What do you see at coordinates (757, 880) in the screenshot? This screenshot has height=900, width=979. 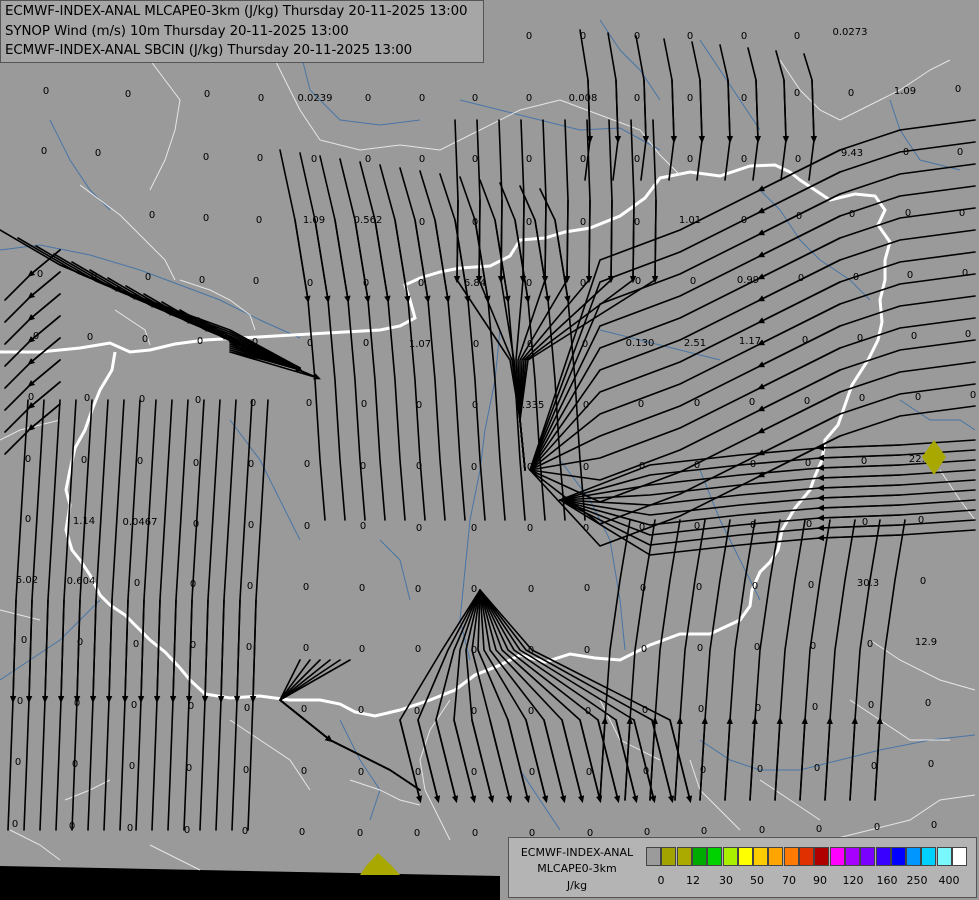 I see `legend-tick-label: 50` at bounding box center [757, 880].